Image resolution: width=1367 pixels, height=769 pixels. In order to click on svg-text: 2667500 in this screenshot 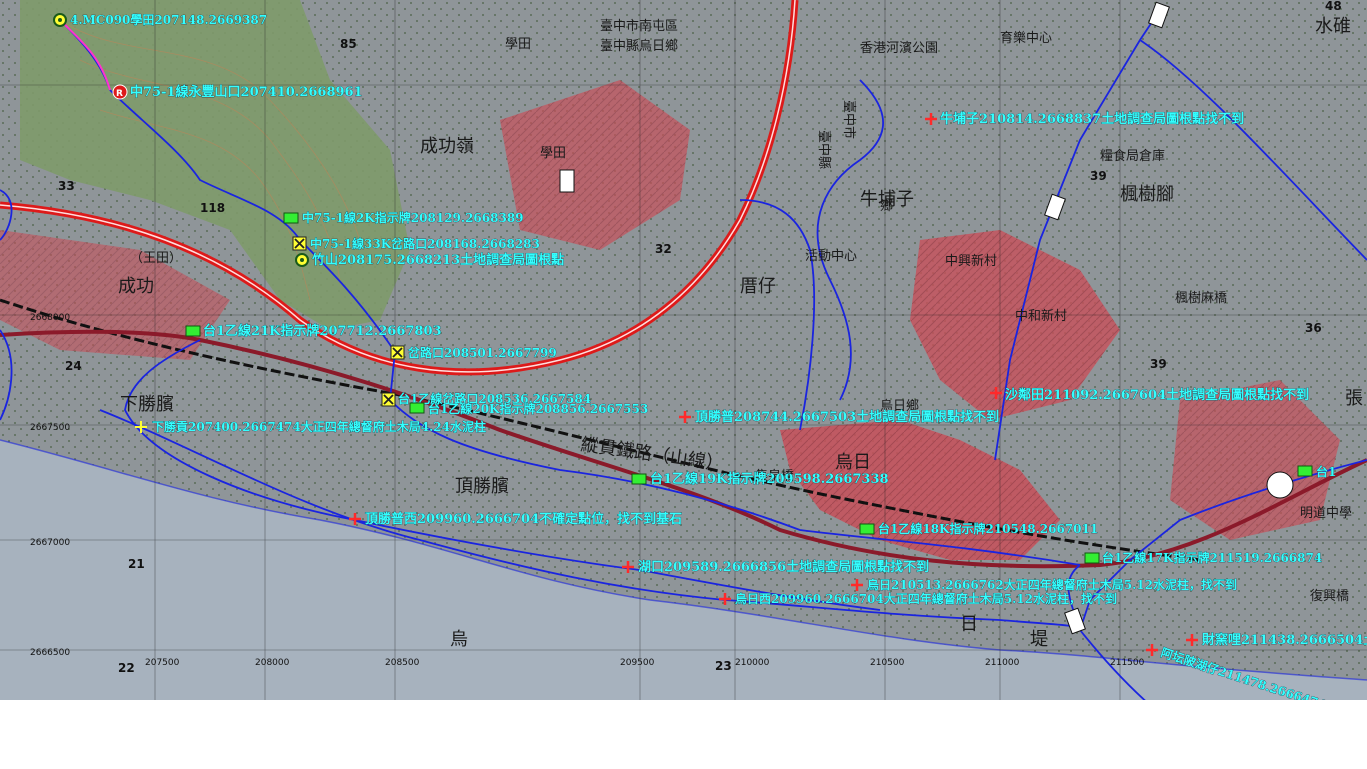, I will do `click(50, 428)`.